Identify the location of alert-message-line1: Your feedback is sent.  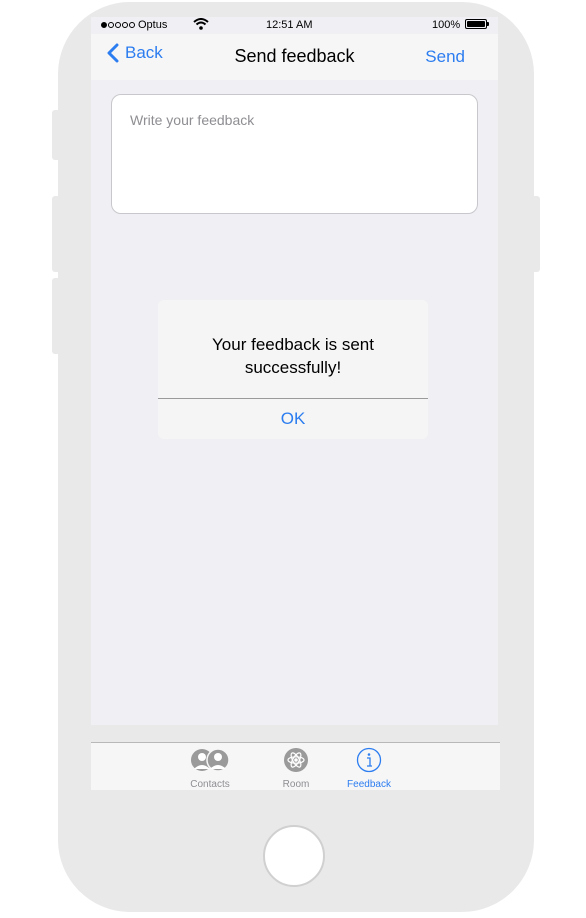
(293, 344).